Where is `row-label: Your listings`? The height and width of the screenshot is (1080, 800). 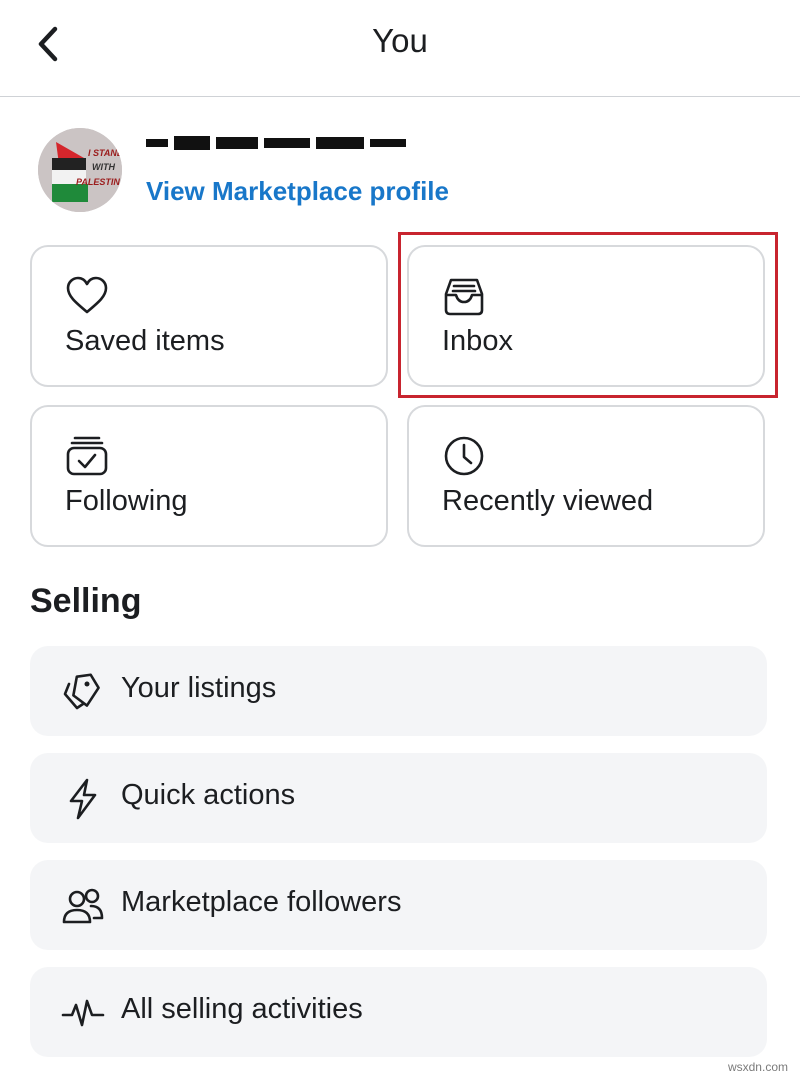 row-label: Your listings is located at coordinates (199, 688).